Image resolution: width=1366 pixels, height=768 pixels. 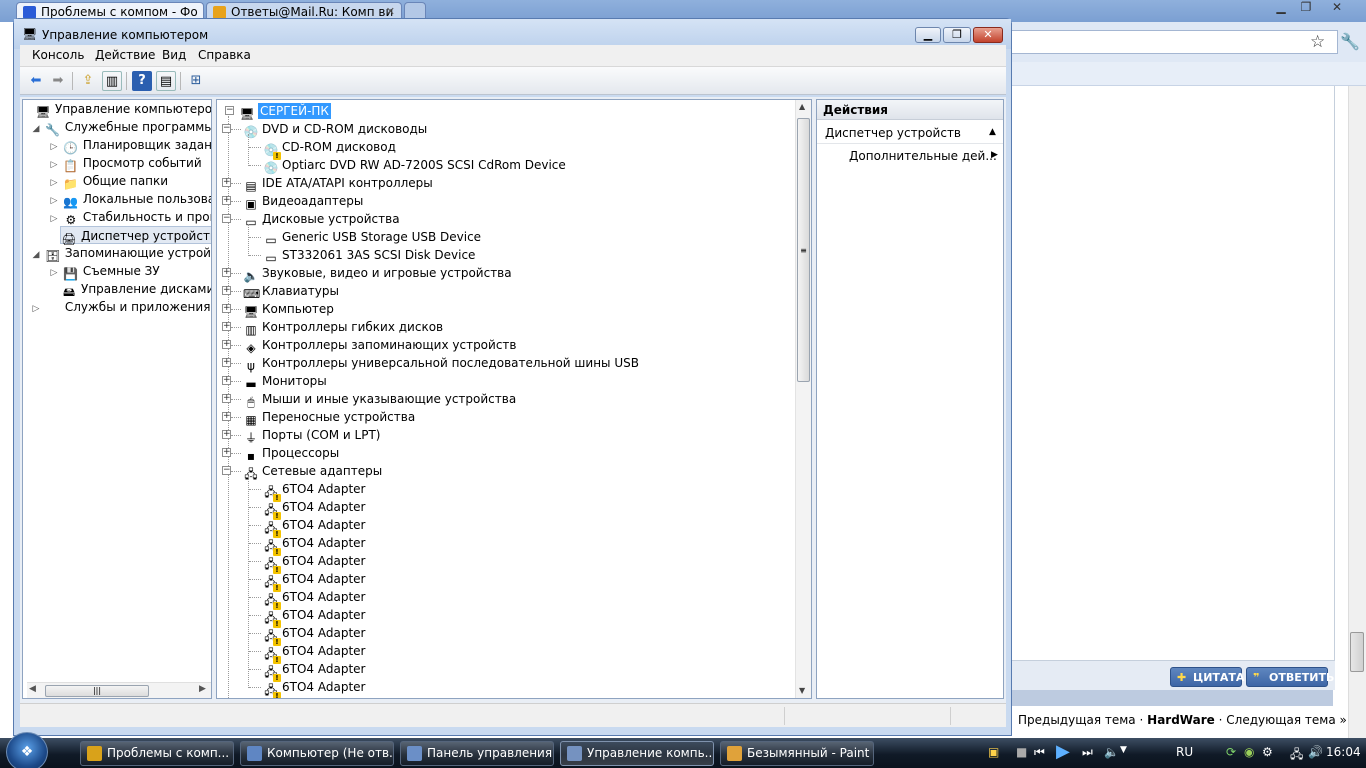 I want to click on collapse-up-icon: ▲, so click(x=992, y=132).